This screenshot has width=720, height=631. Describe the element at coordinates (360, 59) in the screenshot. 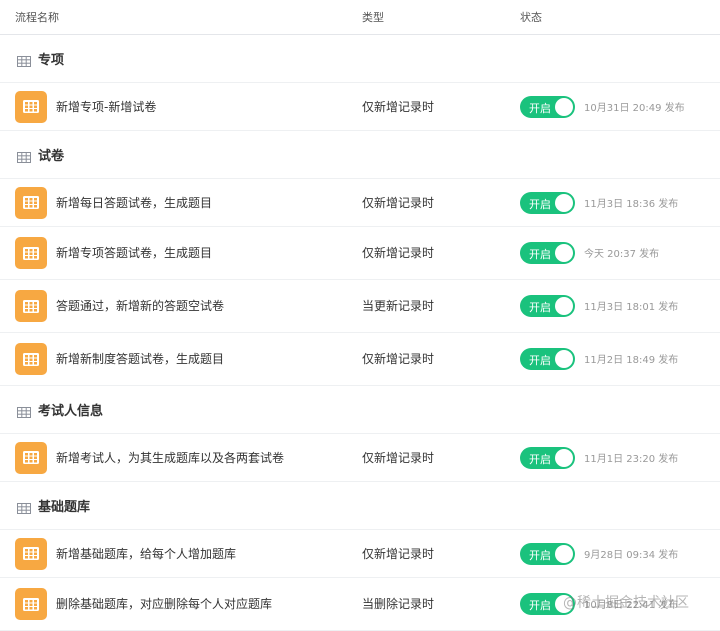

I see `group-header: 专项` at that location.